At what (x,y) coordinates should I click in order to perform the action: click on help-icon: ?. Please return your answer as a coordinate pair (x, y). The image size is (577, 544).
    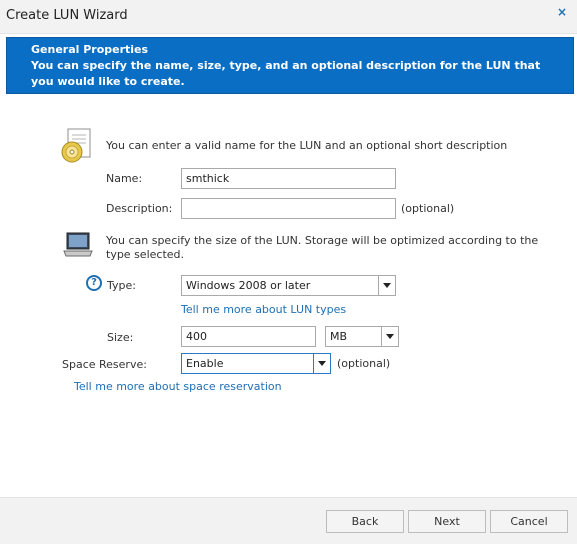
    Looking at the image, I should click on (94, 283).